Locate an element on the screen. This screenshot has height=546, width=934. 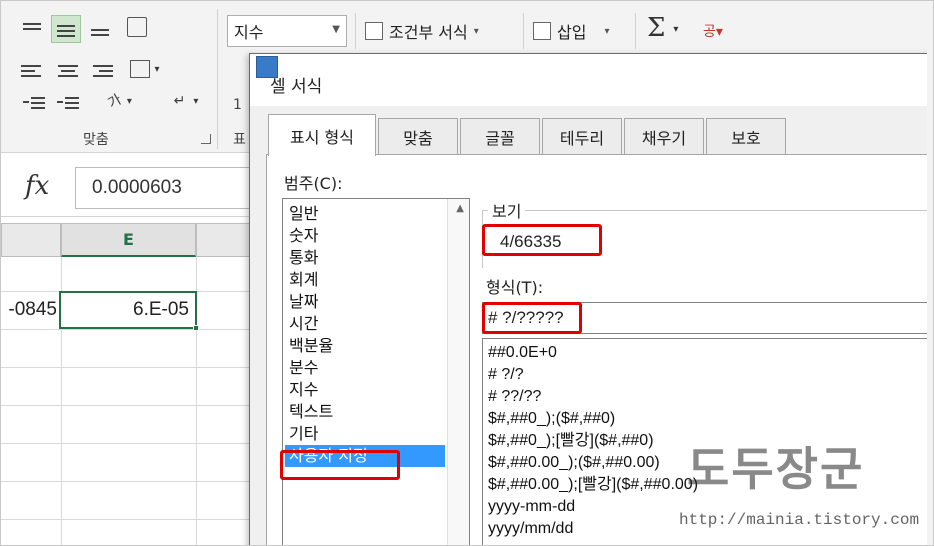
category-currency: 통화 is located at coordinates (303, 258).